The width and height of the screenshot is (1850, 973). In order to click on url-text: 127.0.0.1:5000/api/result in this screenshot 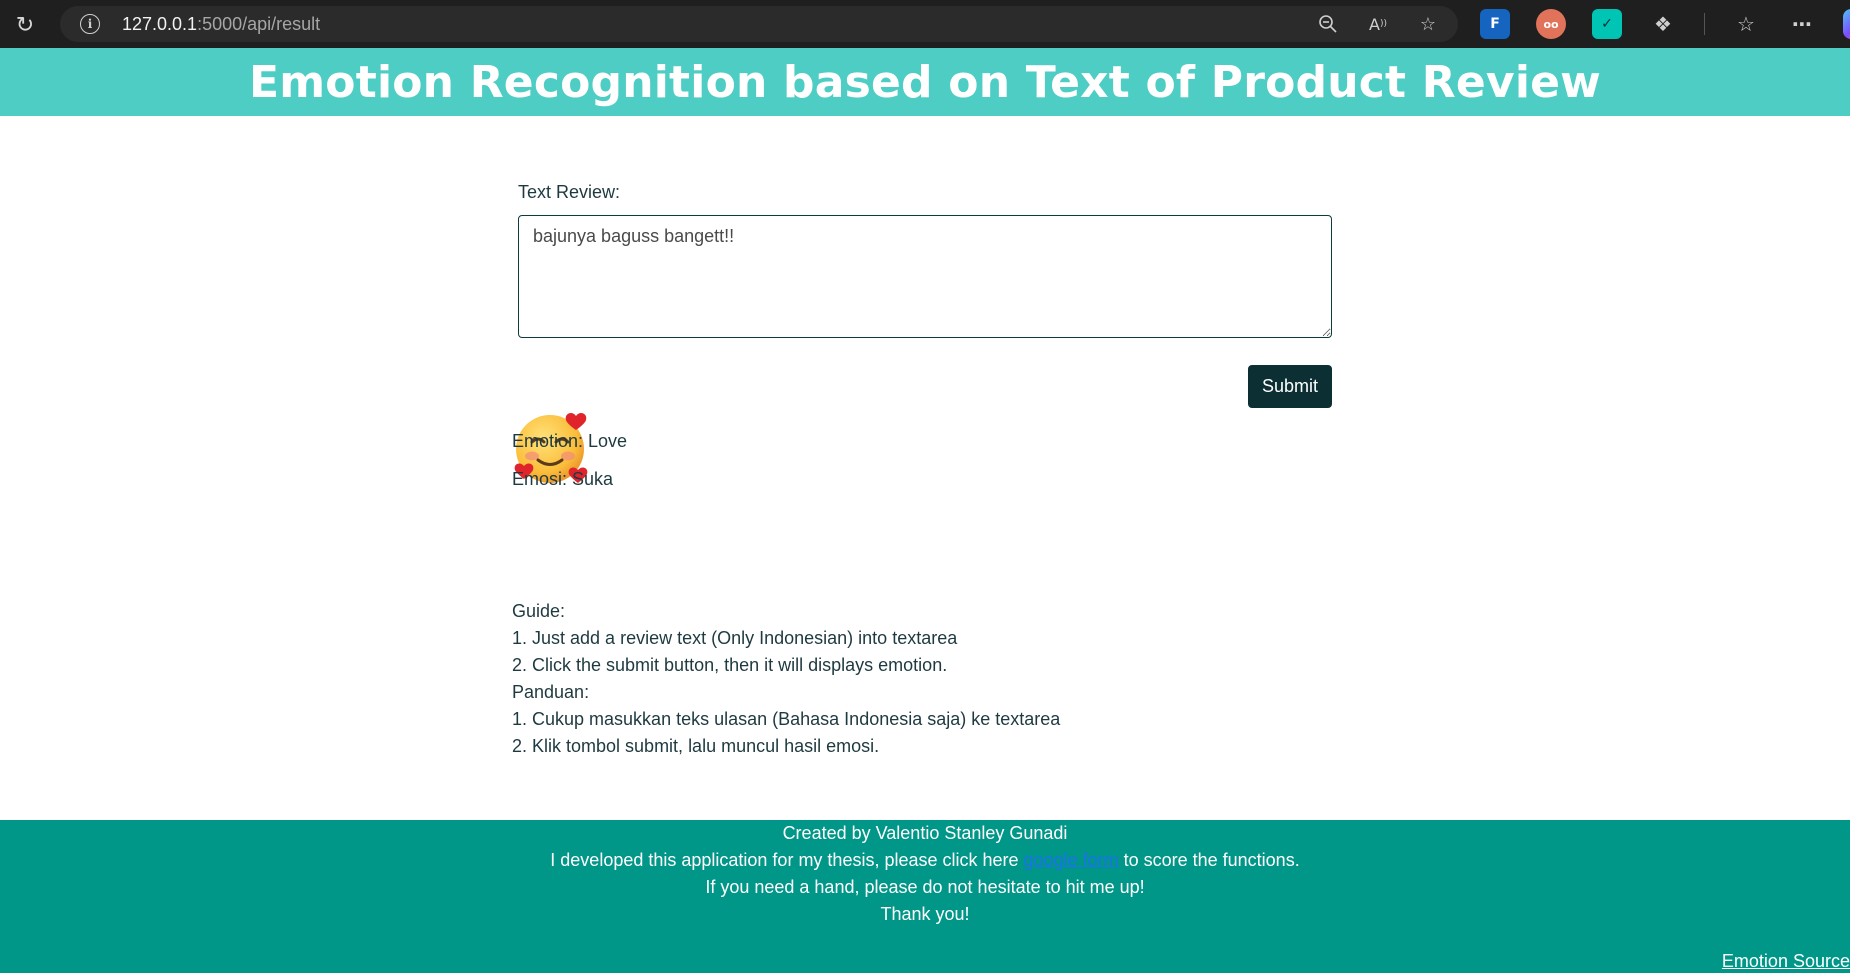, I will do `click(221, 24)`.